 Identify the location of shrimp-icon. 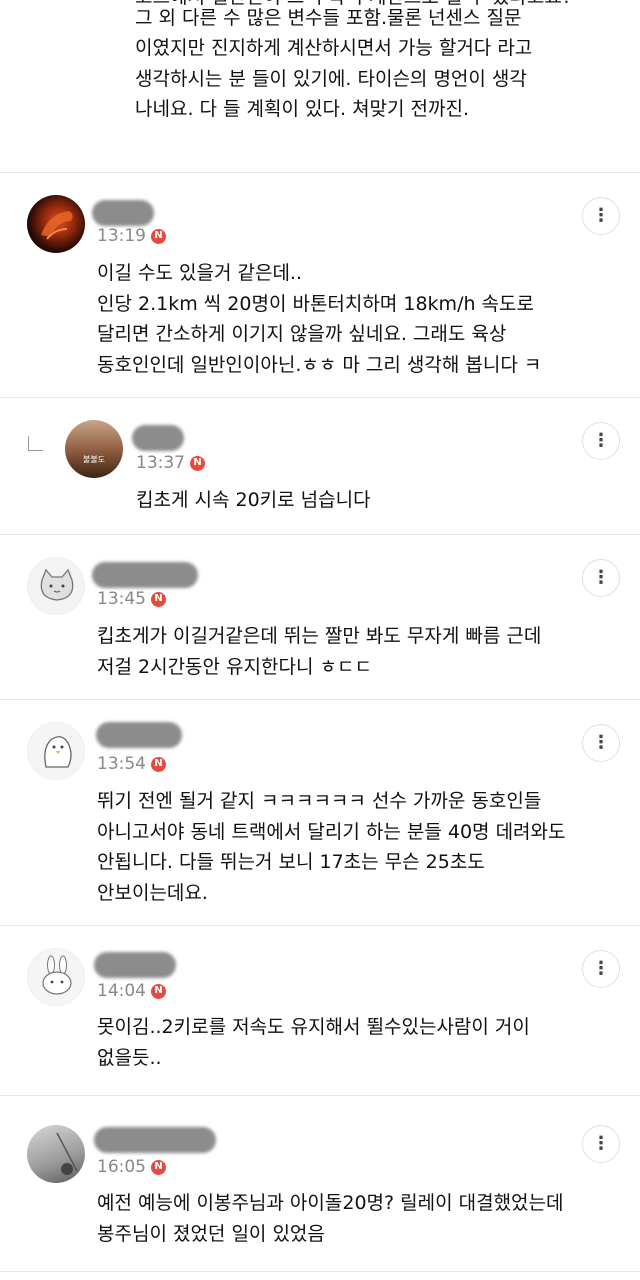
(57, 225).